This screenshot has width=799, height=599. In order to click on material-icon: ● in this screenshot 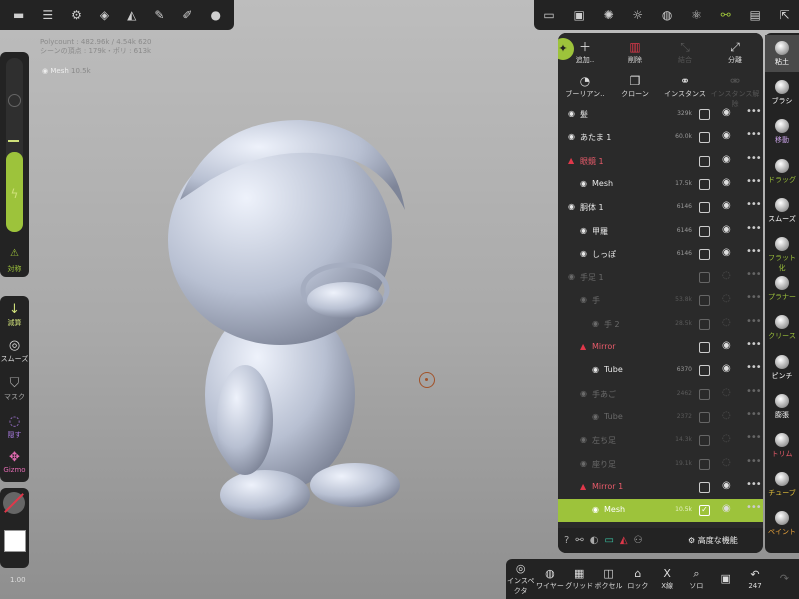, I will do `click(215, 15)`.